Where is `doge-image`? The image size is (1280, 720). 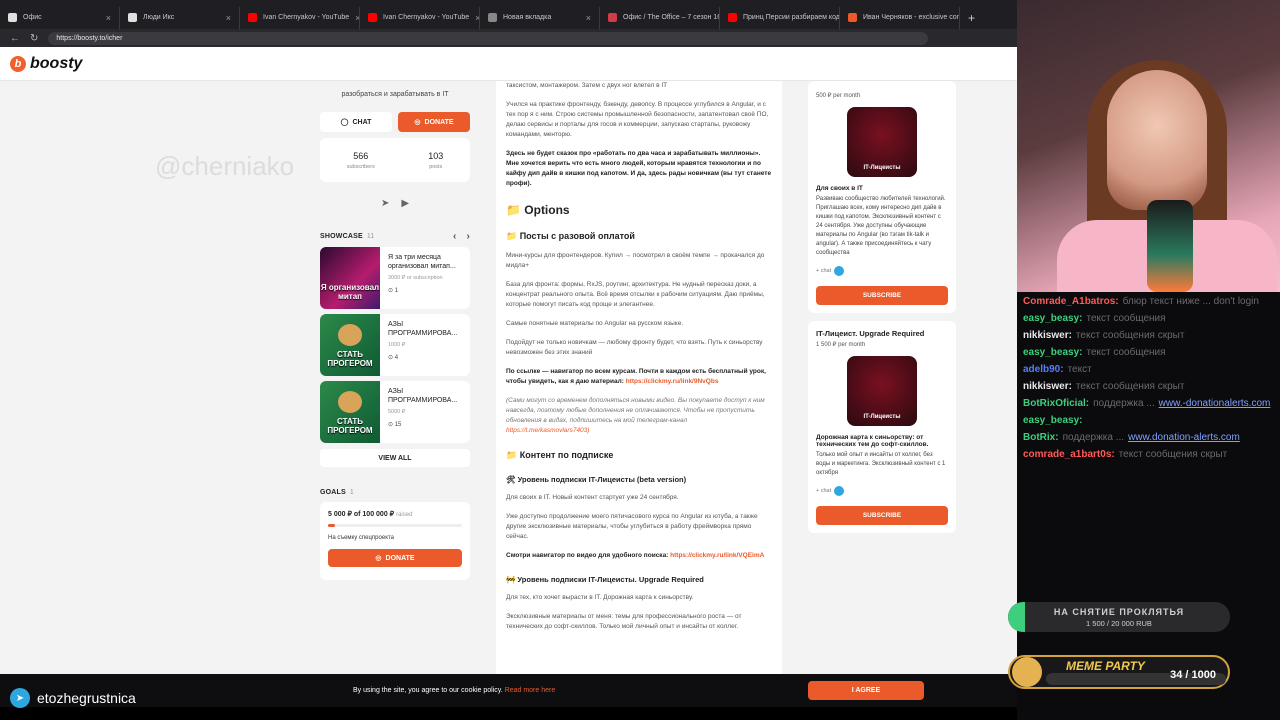
doge-image is located at coordinates (350, 335).